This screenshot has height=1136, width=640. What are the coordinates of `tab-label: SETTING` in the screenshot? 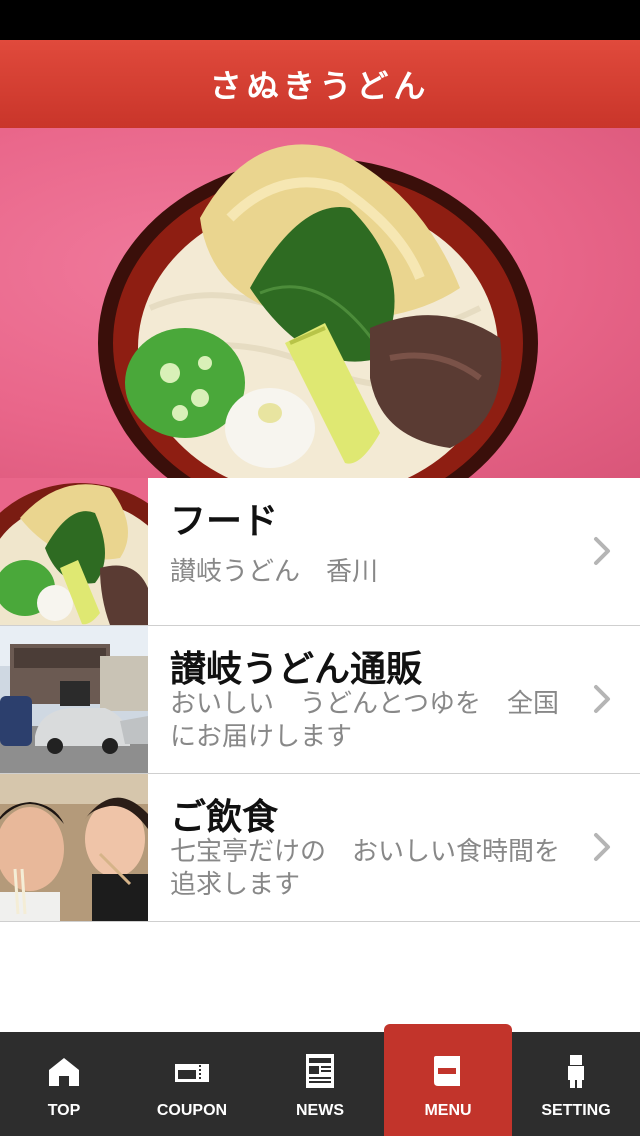 It's located at (576, 1110).